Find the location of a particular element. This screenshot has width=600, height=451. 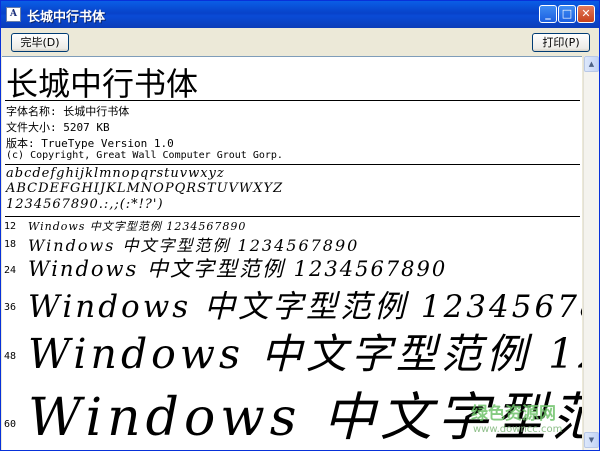

file-size-line: 文件大小: 5207 KB is located at coordinates (58, 127).